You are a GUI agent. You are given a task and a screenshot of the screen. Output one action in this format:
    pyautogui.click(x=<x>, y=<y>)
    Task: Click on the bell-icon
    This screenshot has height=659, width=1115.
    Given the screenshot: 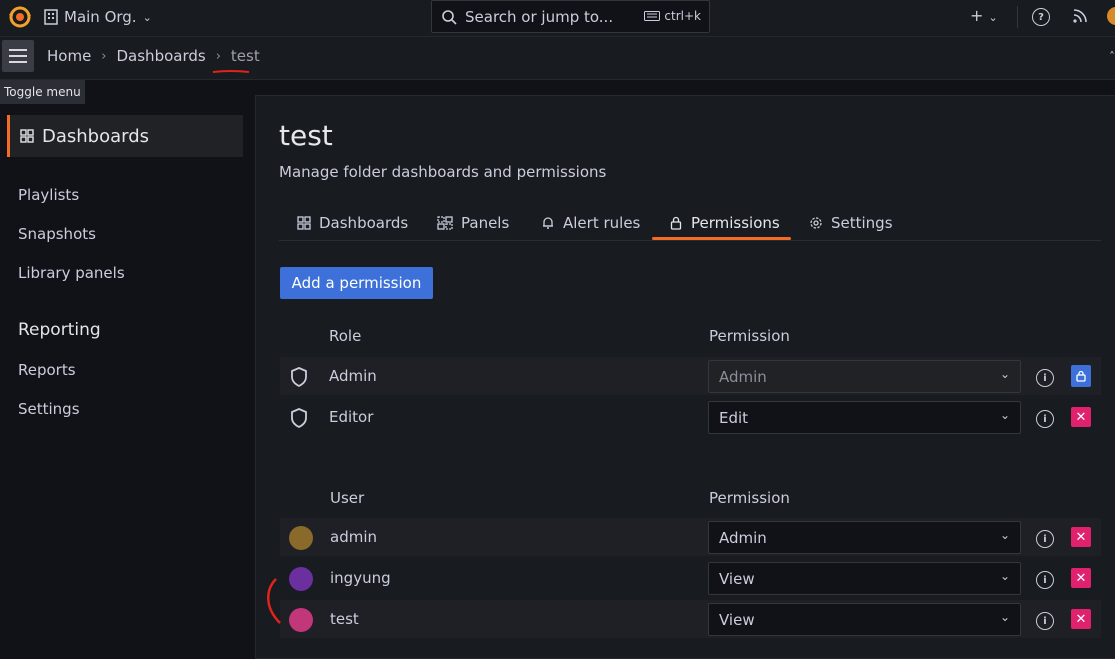 What is the action you would take?
    pyautogui.click(x=548, y=223)
    